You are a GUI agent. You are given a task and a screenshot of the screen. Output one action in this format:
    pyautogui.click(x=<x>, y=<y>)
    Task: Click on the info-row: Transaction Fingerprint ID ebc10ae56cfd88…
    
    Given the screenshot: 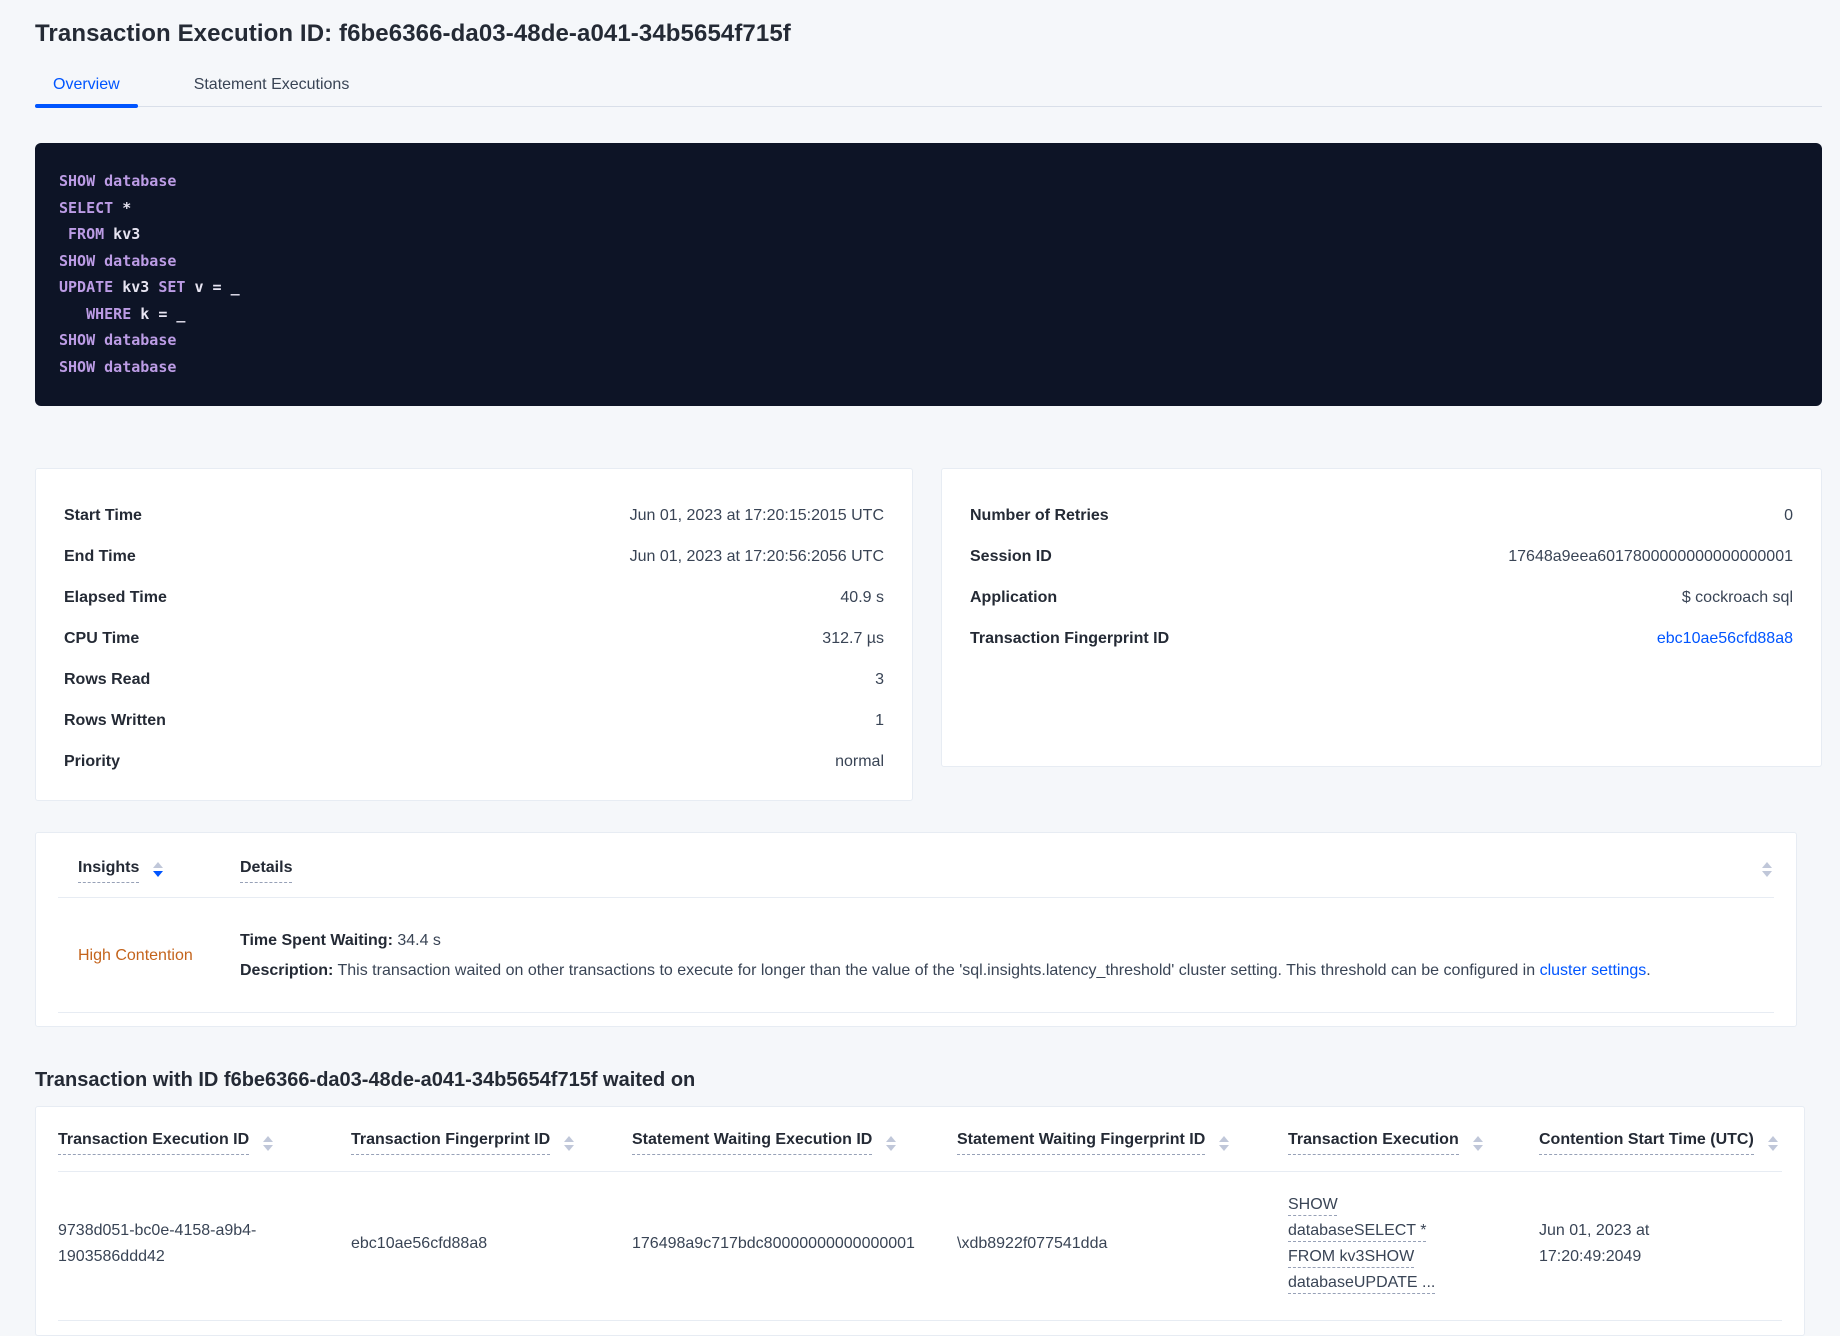 What is the action you would take?
    pyautogui.click(x=1381, y=638)
    